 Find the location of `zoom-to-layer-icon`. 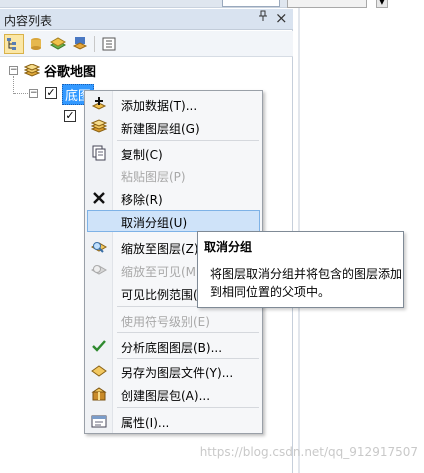

zoom-to-layer-icon is located at coordinates (99, 247).